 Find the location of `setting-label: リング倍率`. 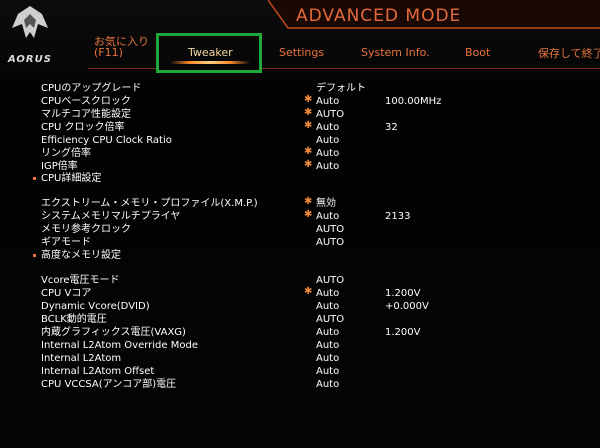

setting-label: リング倍率 is located at coordinates (66, 153).